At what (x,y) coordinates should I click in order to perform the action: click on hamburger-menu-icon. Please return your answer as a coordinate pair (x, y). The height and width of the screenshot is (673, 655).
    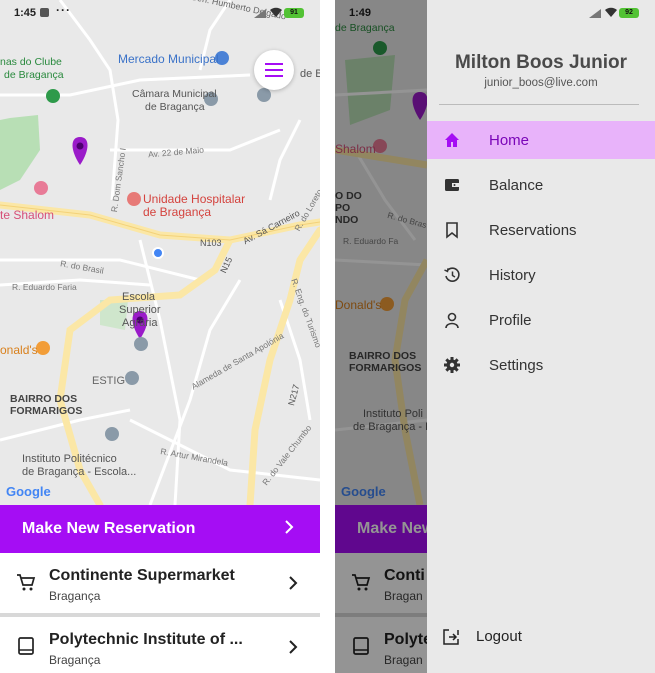
    Looking at the image, I should click on (274, 70).